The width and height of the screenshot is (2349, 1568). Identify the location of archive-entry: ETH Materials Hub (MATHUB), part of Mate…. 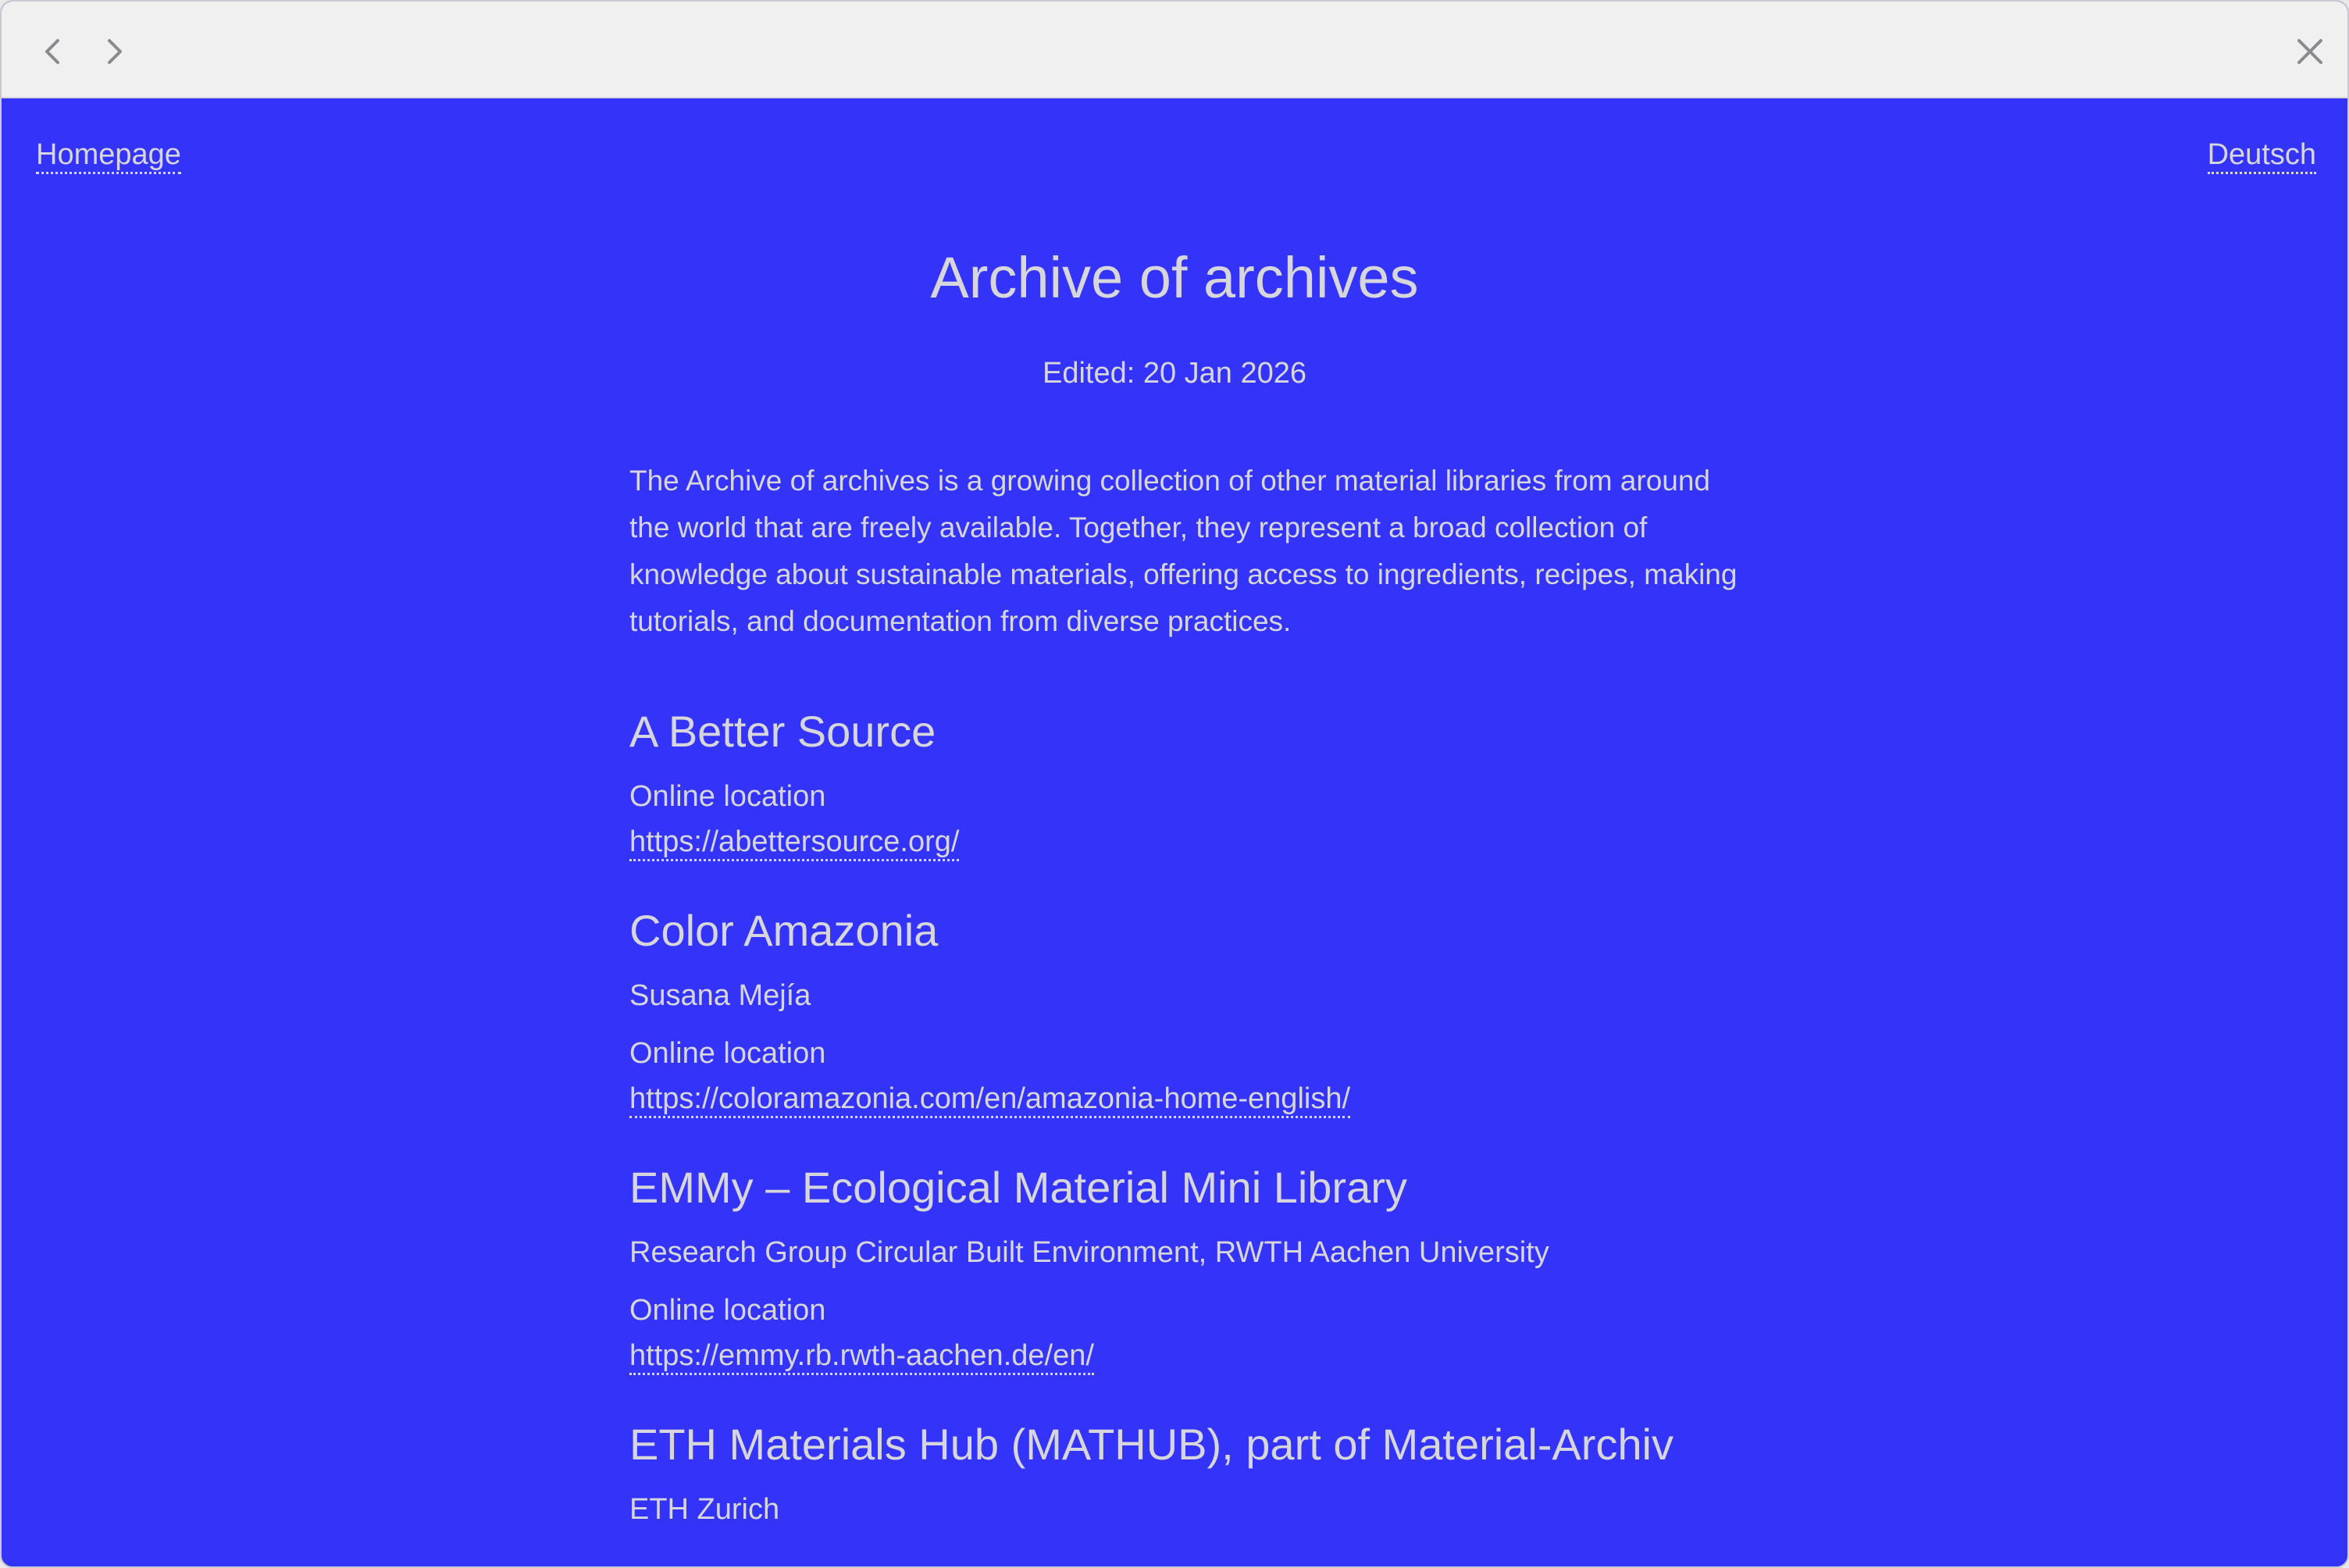
(1183, 1473).